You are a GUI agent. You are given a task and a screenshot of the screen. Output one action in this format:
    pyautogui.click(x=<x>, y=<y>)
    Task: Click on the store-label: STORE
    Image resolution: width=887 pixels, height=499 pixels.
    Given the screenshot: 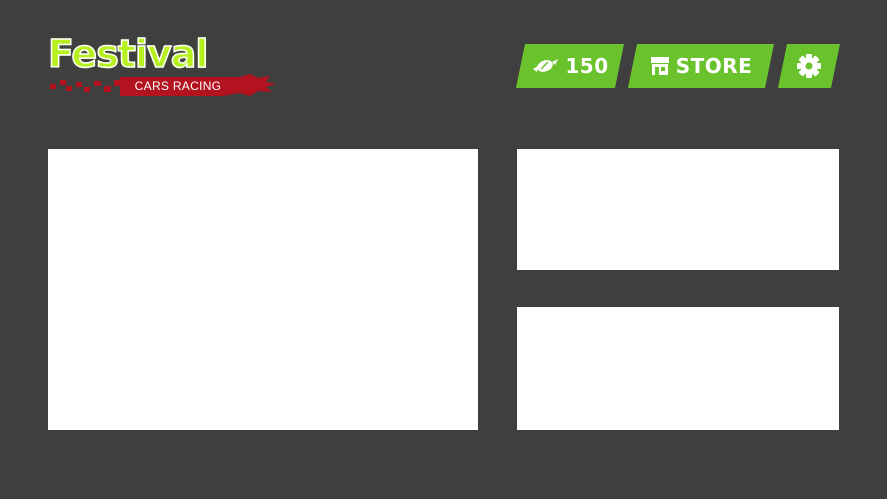 What is the action you would take?
    pyautogui.click(x=714, y=66)
    